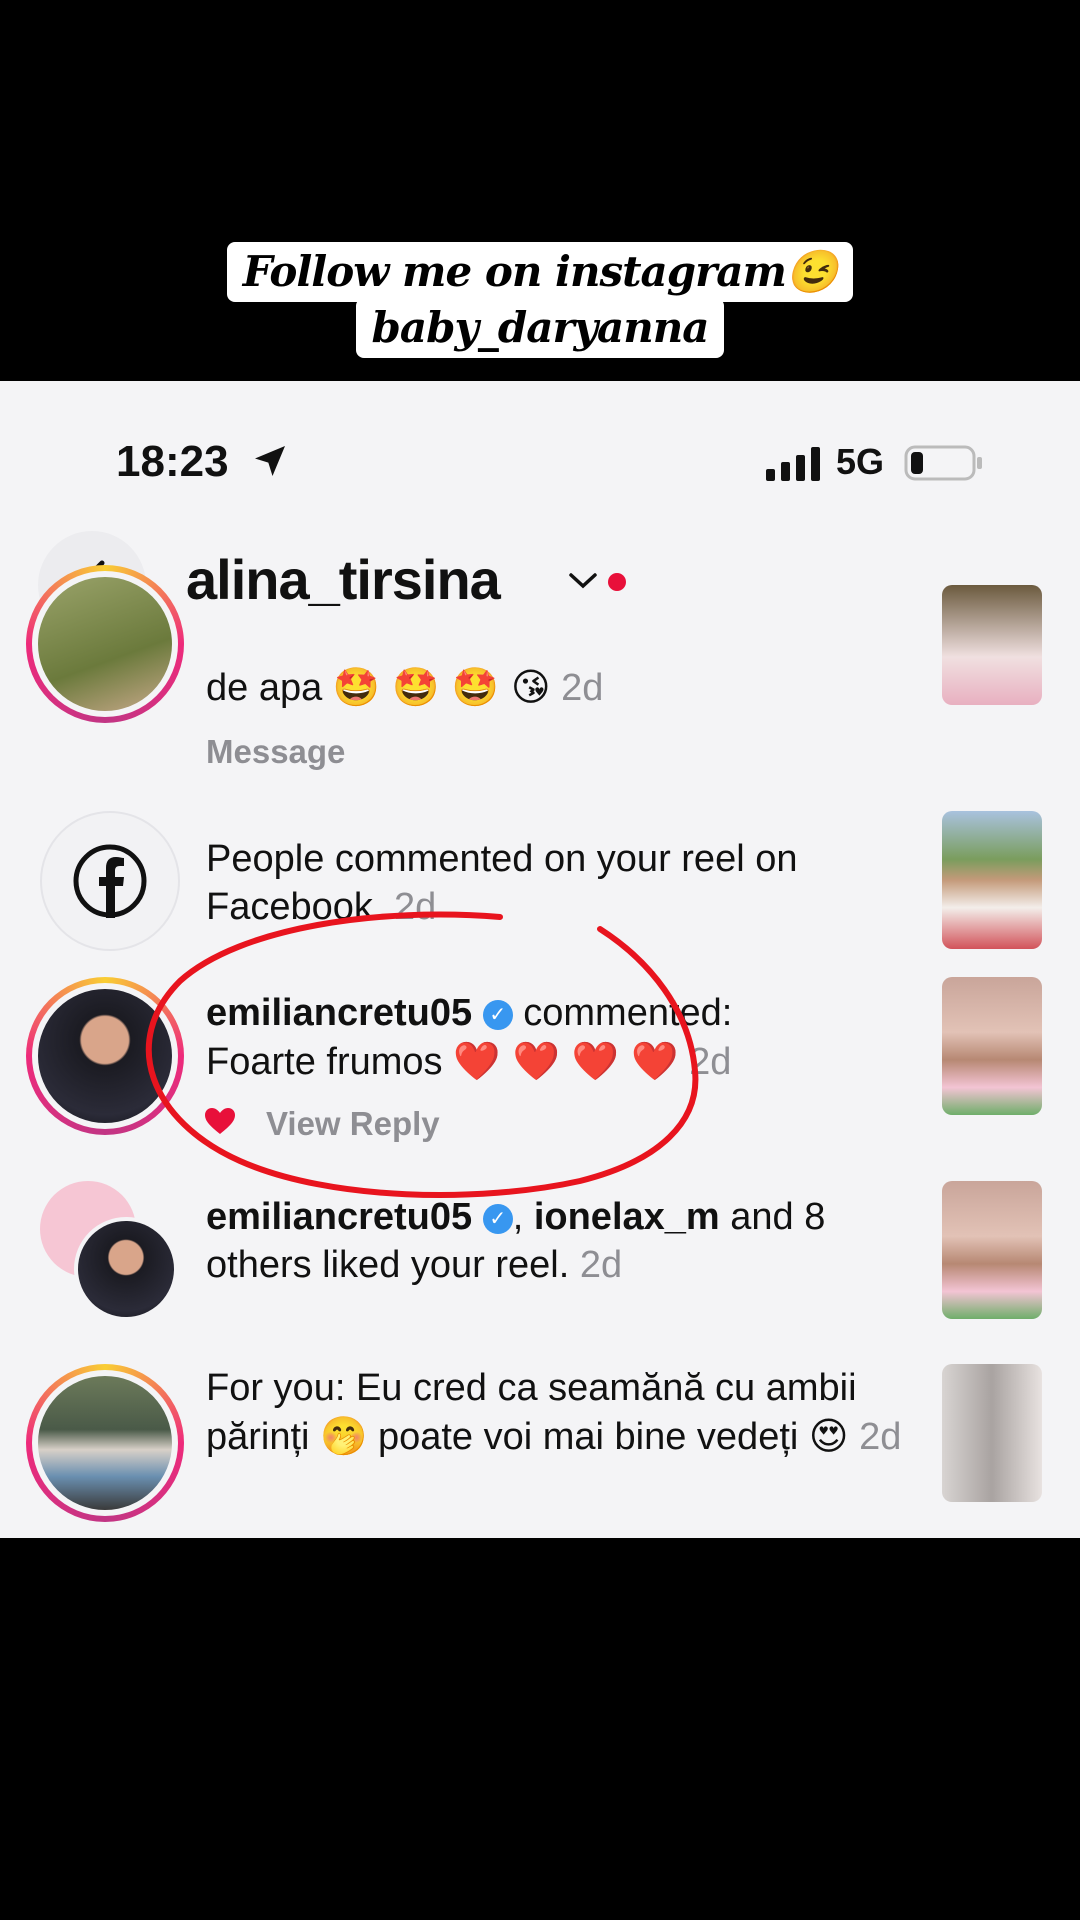 This screenshot has width=1080, height=1920. Describe the element at coordinates (540, 272) in the screenshot. I see `caption-line-1: Follow me on instagram😉` at that location.